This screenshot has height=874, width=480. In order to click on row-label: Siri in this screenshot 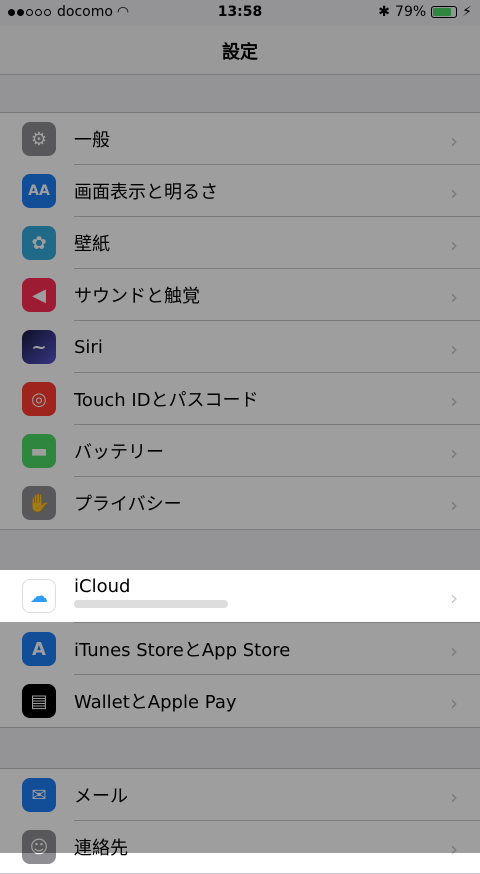, I will do `click(88, 347)`.